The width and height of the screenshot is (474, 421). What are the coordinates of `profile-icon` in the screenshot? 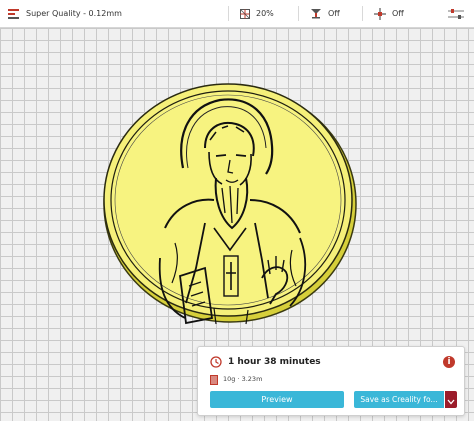 It's located at (14, 13).